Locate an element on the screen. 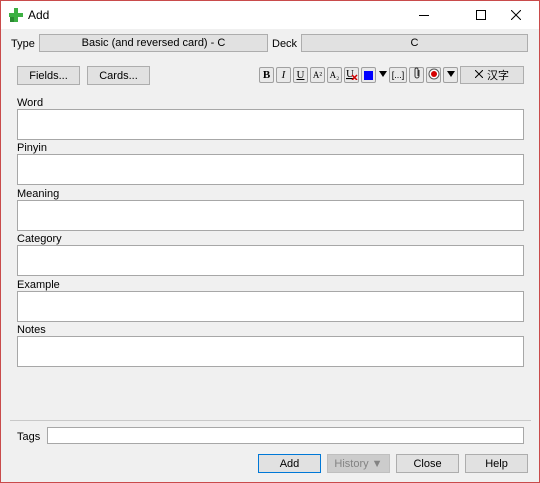  color-swatch-icon is located at coordinates (368, 75).